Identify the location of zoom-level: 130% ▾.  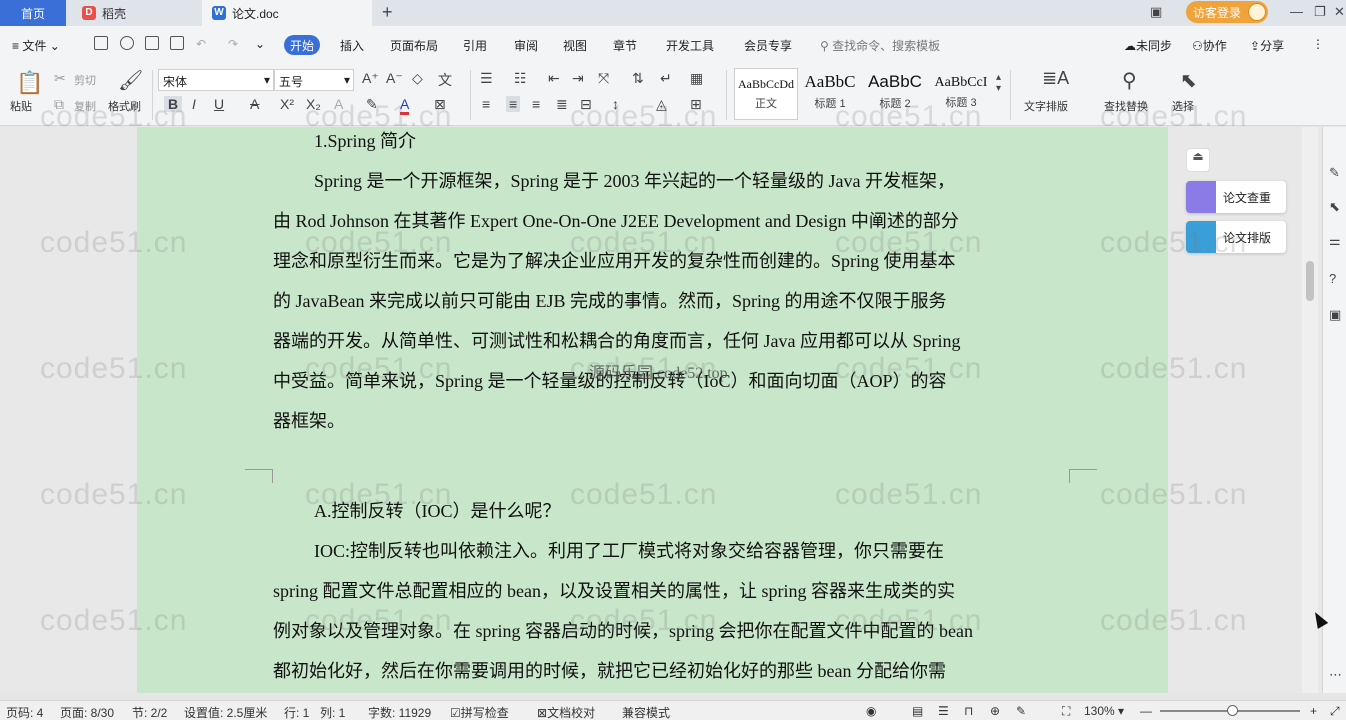
(1104, 711).